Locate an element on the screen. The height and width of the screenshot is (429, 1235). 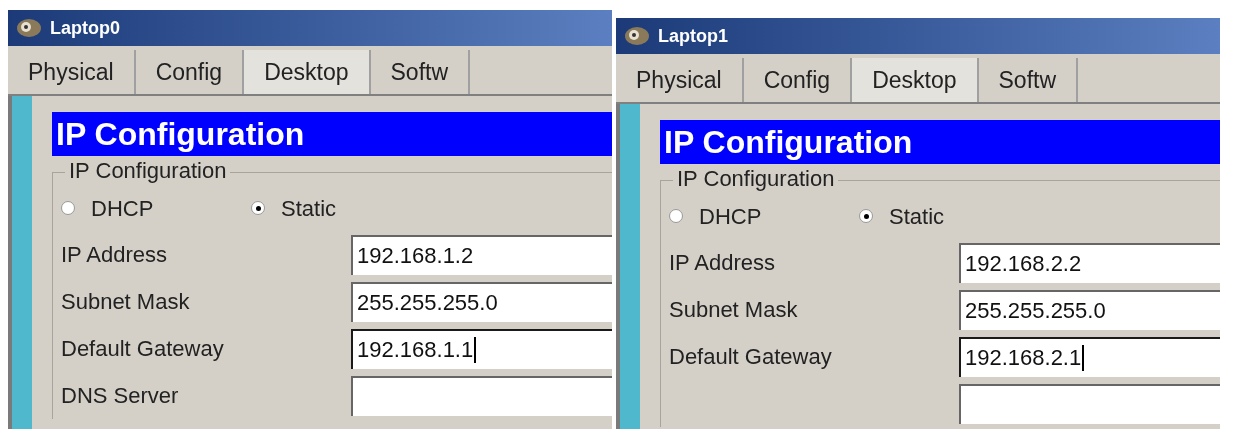
input-field: 192.168.1.2 is located at coordinates (481, 254).